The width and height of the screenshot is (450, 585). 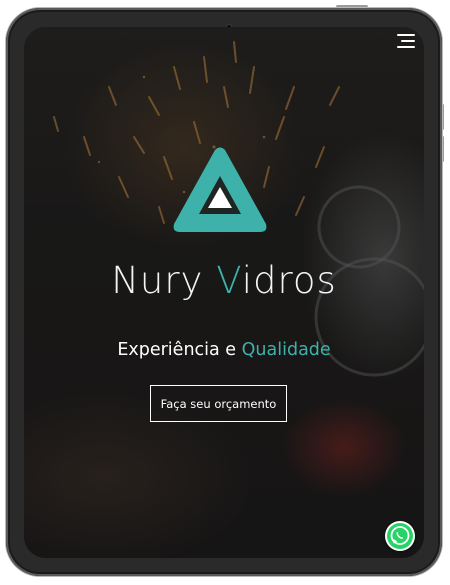 I want to click on brand-suffix: idros, so click(x=289, y=280).